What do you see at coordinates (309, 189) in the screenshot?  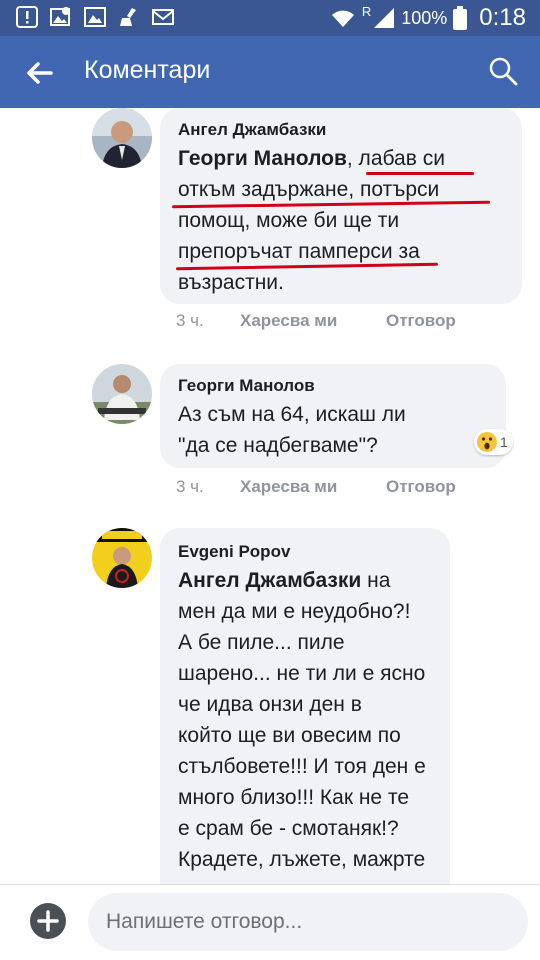 I see `comment-text-line: откъм задържане, потърси` at bounding box center [309, 189].